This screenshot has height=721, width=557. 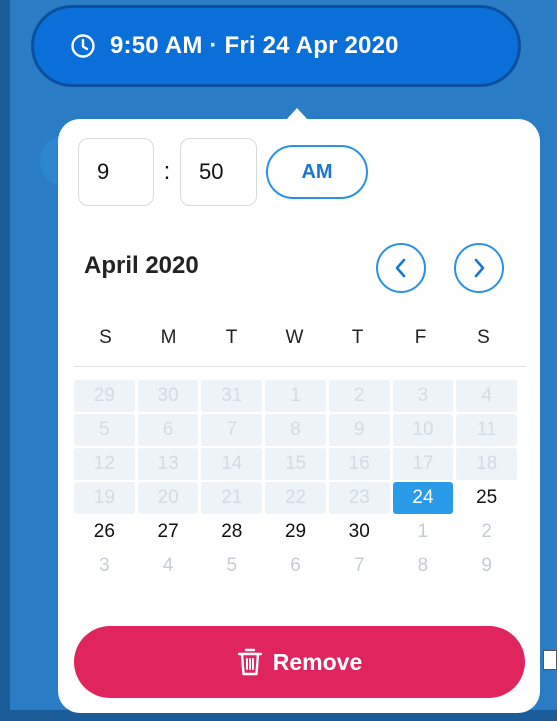 I want to click on chevron-right-icon, so click(x=479, y=268).